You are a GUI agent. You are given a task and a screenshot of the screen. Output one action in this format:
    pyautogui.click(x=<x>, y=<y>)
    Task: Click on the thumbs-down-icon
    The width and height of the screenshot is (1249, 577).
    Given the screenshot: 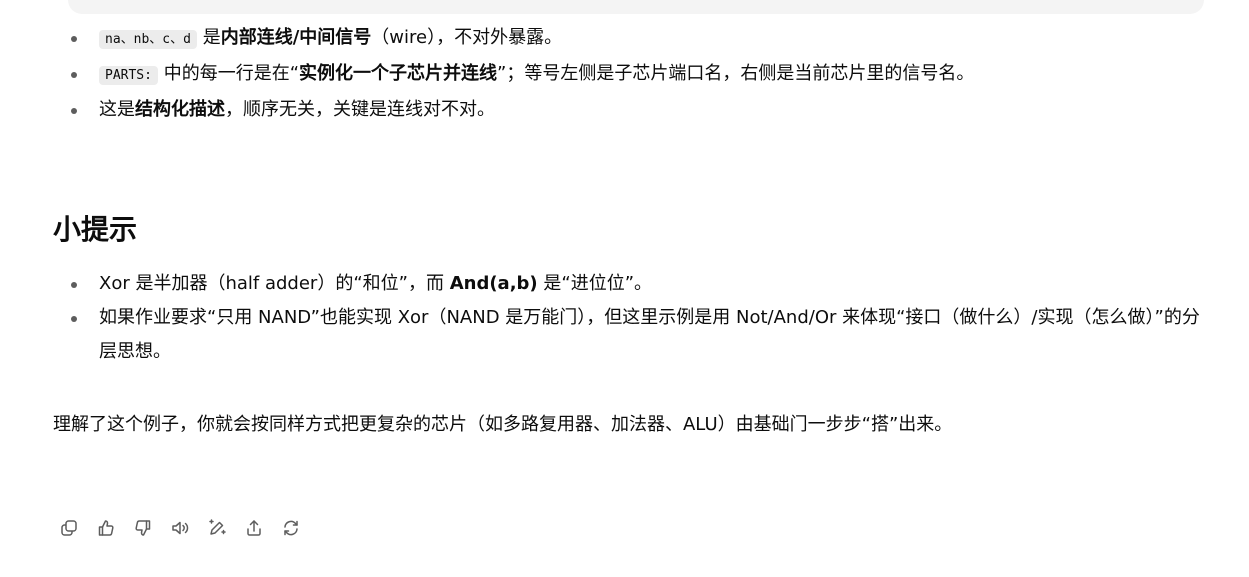 What is the action you would take?
    pyautogui.click(x=143, y=528)
    